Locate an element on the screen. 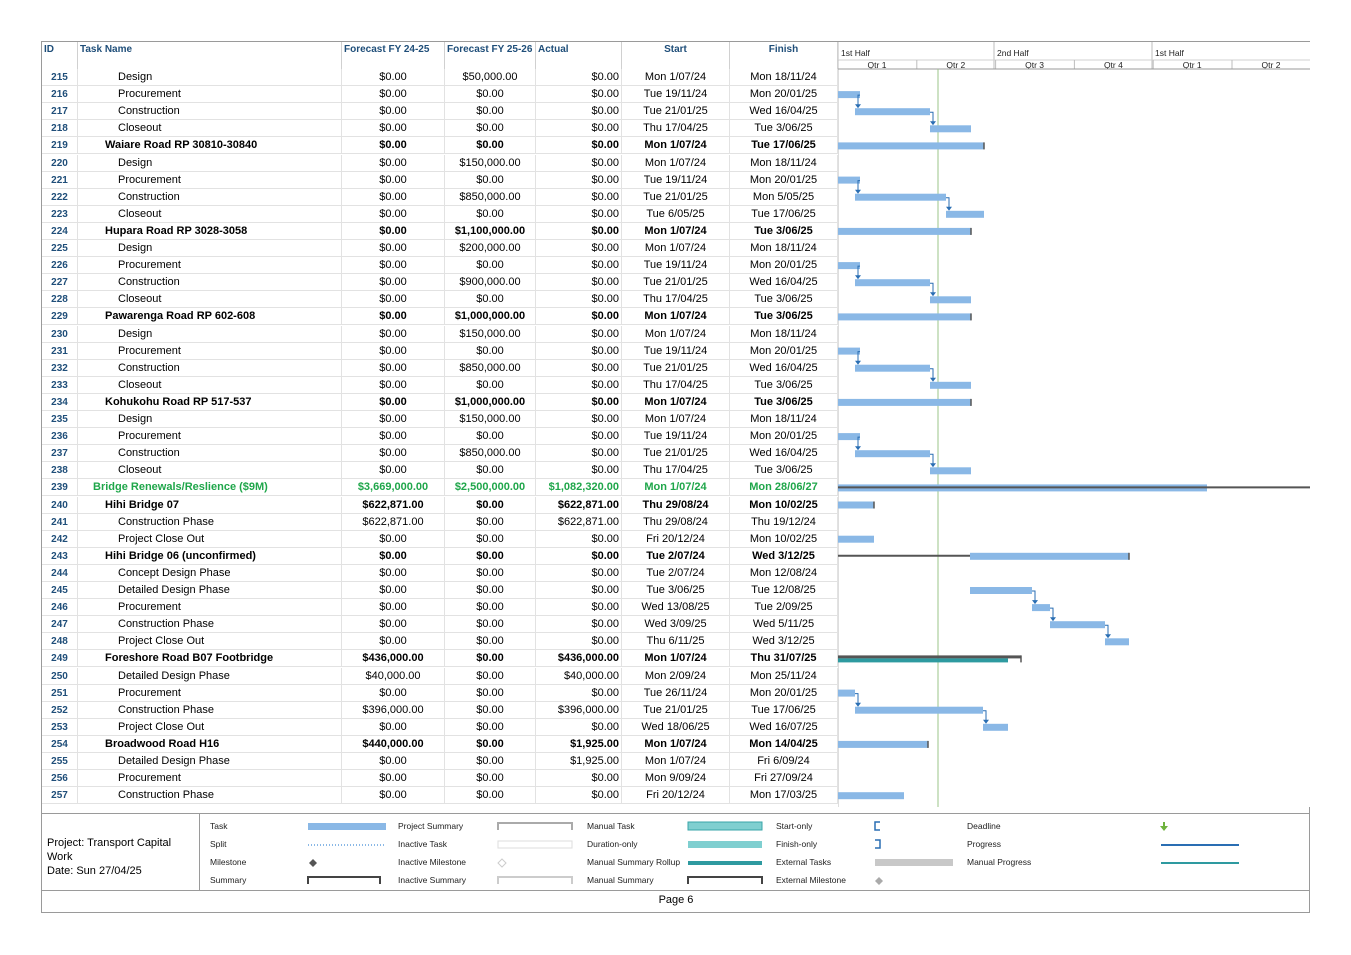  col-finish-header: Finish is located at coordinates (784, 55).